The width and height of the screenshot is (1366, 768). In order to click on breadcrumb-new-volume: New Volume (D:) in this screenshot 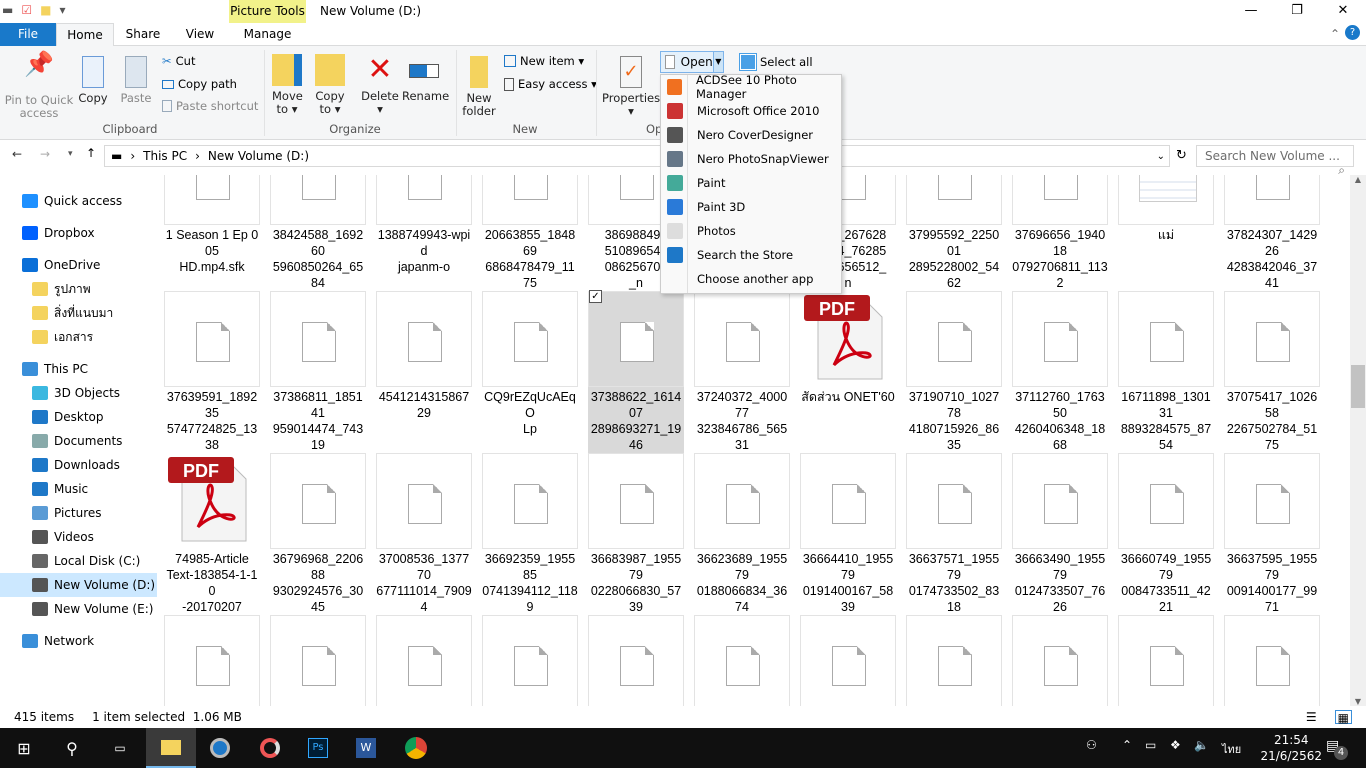, I will do `click(258, 156)`.